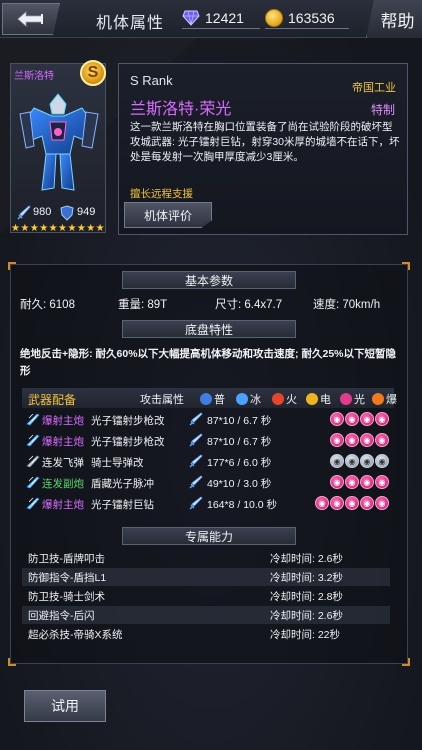 This screenshot has height=750, width=422. What do you see at coordinates (66, 559) in the screenshot?
I see `ability-name: 防卫技-盾牌叩击` at bounding box center [66, 559].